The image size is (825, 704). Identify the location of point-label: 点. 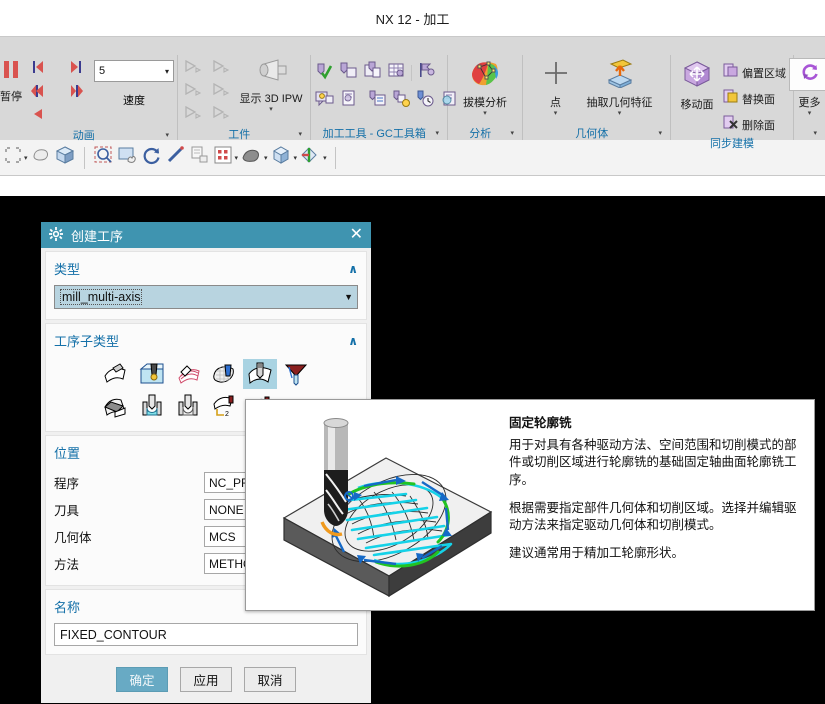
(555, 103).